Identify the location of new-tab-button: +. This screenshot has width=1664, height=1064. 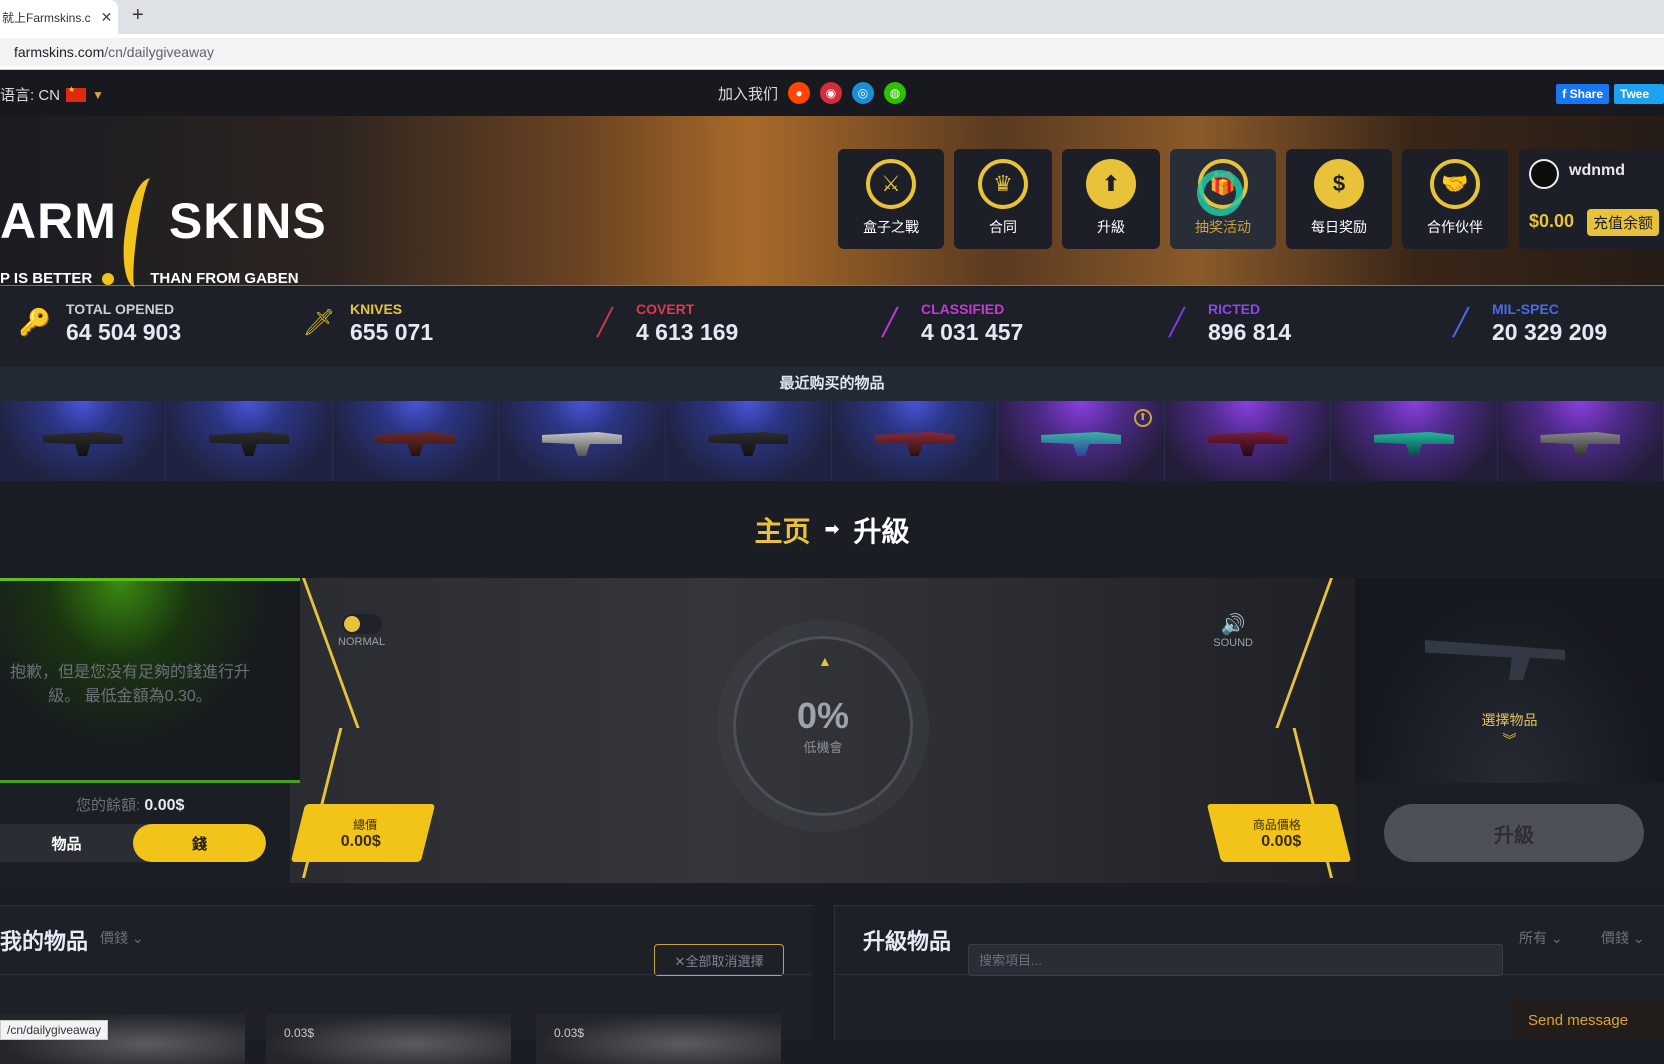
(138, 15).